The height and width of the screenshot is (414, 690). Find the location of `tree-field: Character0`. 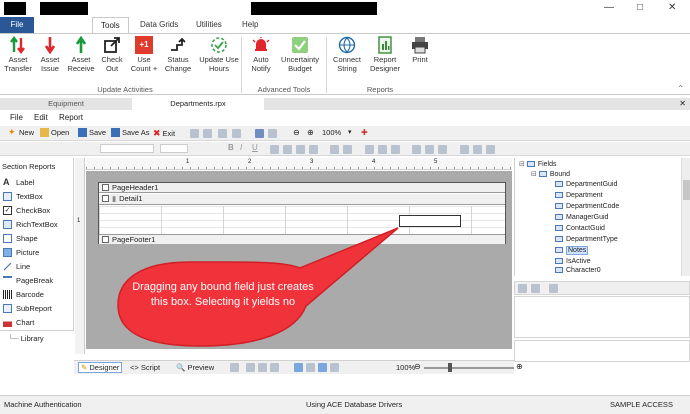

tree-field: Character0 is located at coordinates (578, 271).